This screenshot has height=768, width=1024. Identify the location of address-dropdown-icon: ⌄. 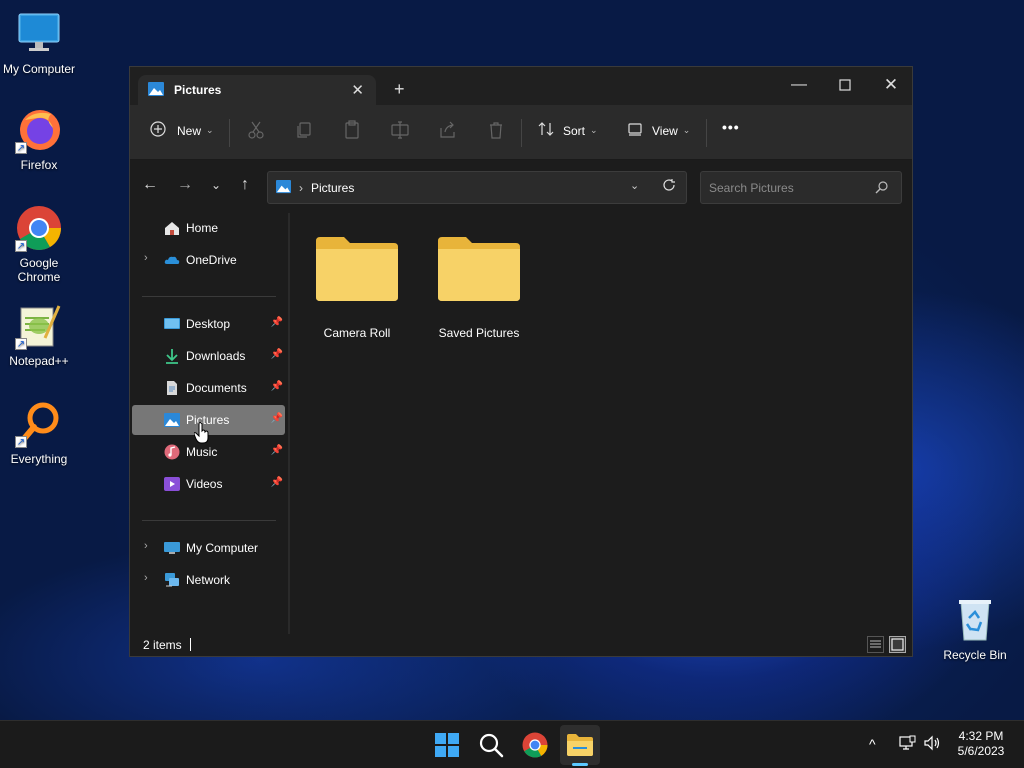
(634, 185).